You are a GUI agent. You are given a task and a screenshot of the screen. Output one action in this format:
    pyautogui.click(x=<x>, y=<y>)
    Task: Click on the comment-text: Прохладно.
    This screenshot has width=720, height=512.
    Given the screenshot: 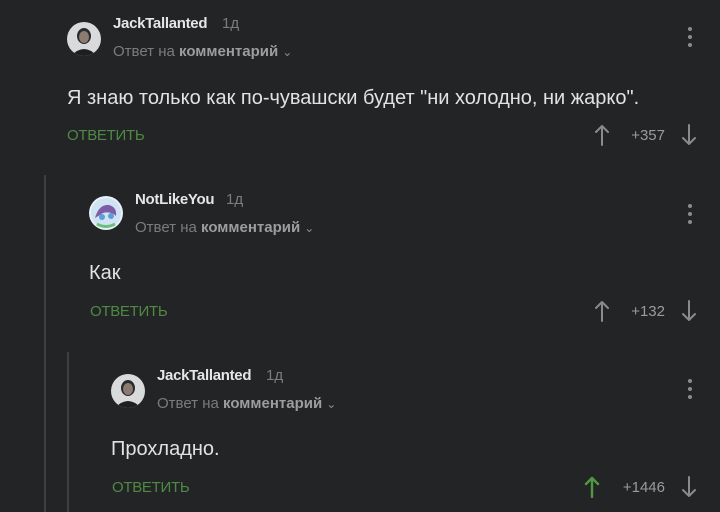 What is the action you would take?
    pyautogui.click(x=165, y=449)
    